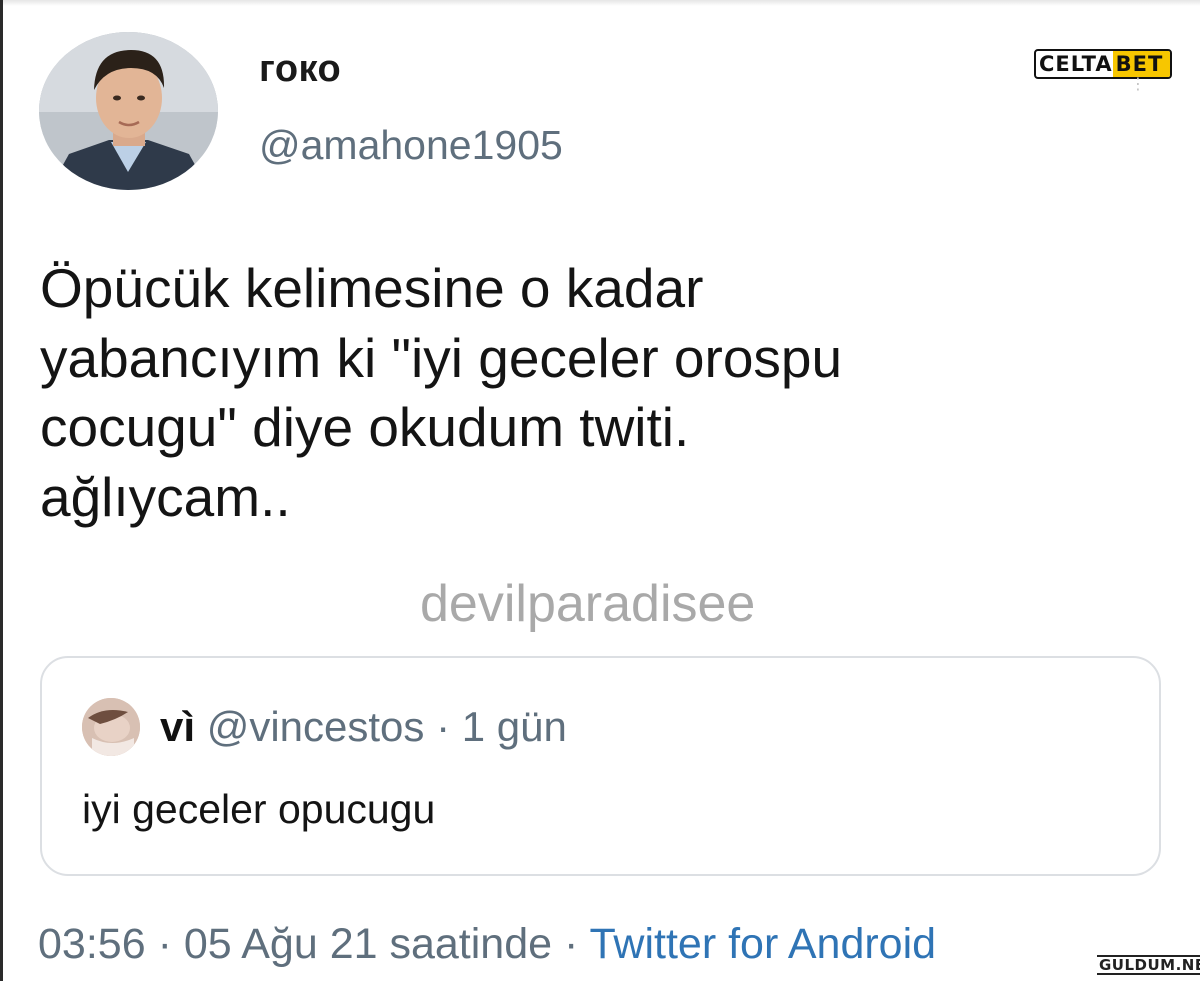 This screenshot has width=1200, height=981. Describe the element at coordinates (165, 496) in the screenshot. I see `tweet-text-line: ağlıycam..` at that location.